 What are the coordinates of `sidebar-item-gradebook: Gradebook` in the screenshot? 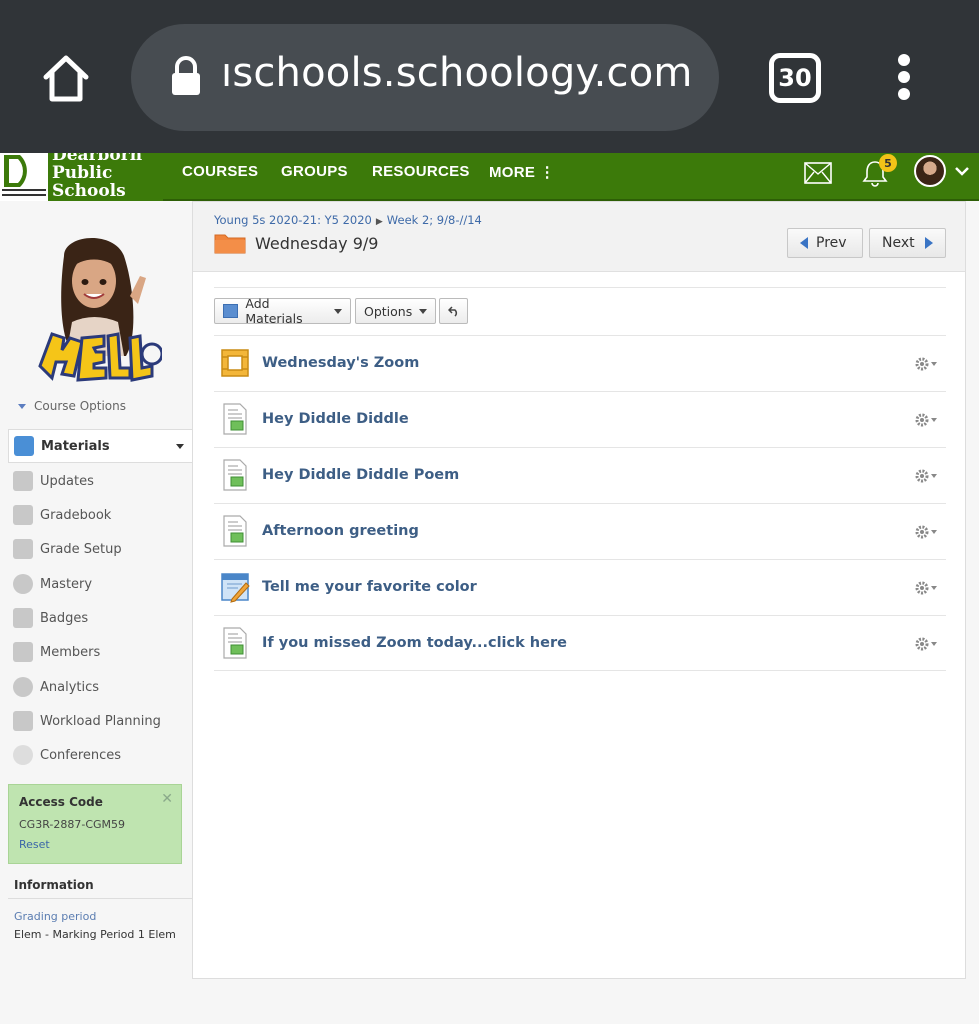 It's located at (100, 515).